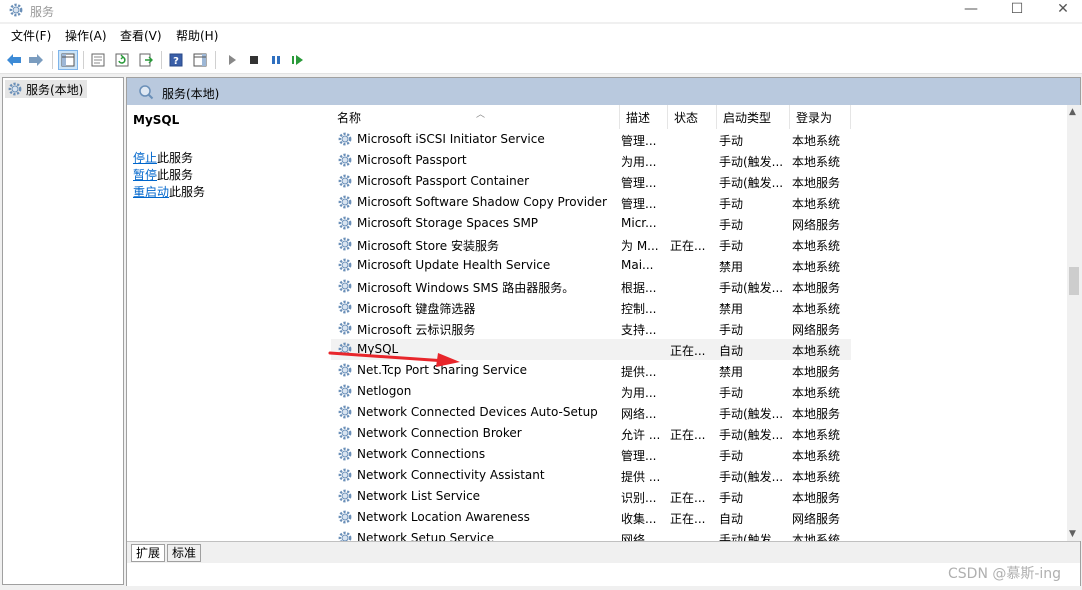 This screenshot has height=590, width=1082. Describe the element at coordinates (254, 60) in the screenshot. I see `stop-service-icon` at that location.